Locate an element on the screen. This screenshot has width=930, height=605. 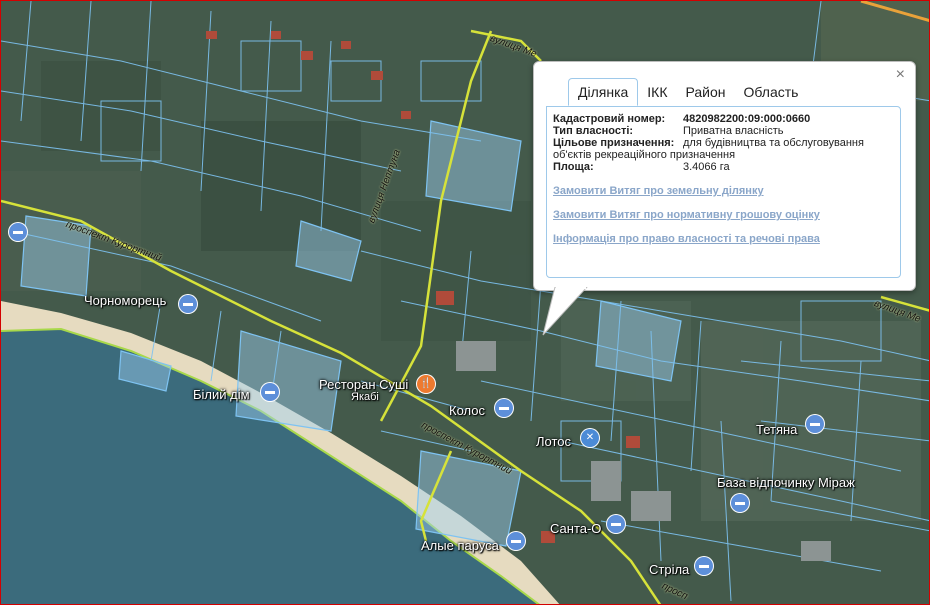
sports-icon: ✕ is located at coordinates (590, 438).